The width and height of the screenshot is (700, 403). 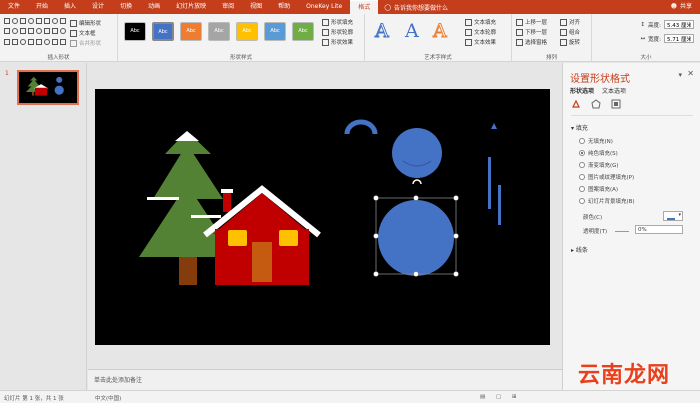 I want to click on tab-shape-options: 形状选项, so click(x=582, y=90).